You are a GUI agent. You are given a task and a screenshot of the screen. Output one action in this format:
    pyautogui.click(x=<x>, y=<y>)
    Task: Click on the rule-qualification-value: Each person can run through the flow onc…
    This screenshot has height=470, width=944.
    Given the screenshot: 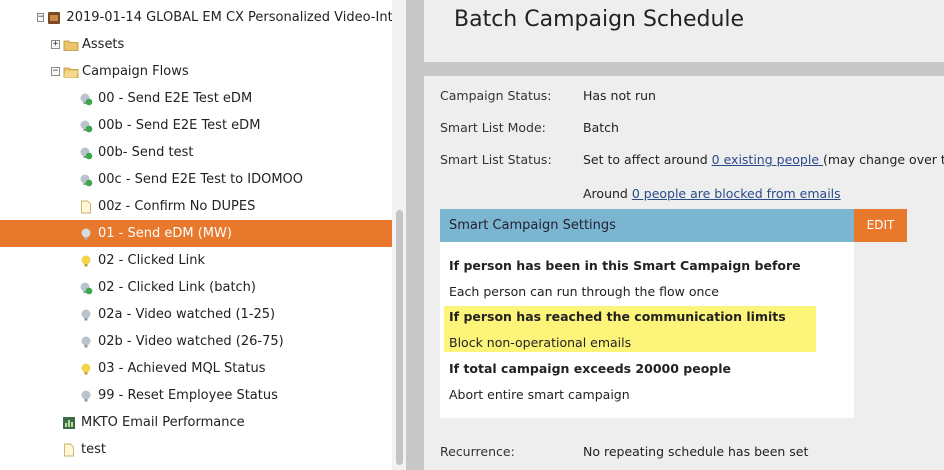 What is the action you would take?
    pyautogui.click(x=584, y=291)
    